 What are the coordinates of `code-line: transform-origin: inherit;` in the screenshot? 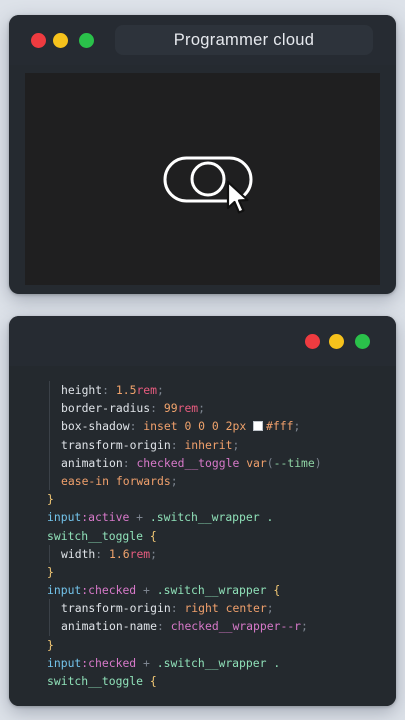 It's located at (202, 444).